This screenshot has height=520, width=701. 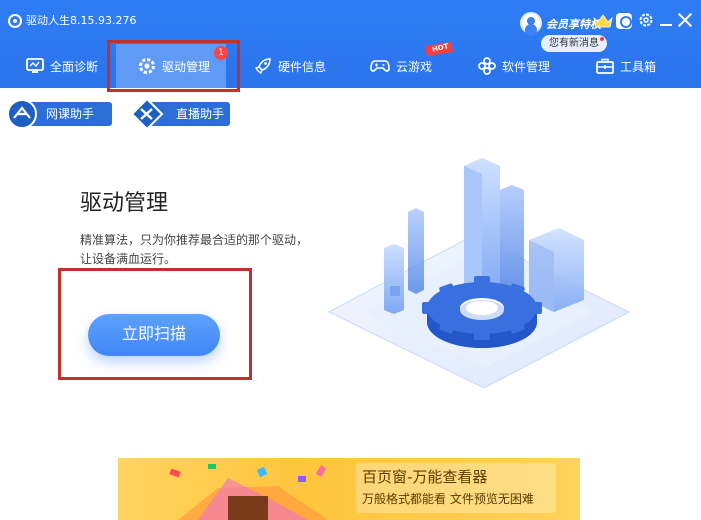 What do you see at coordinates (685, 20) in the screenshot?
I see `close-icon` at bounding box center [685, 20].